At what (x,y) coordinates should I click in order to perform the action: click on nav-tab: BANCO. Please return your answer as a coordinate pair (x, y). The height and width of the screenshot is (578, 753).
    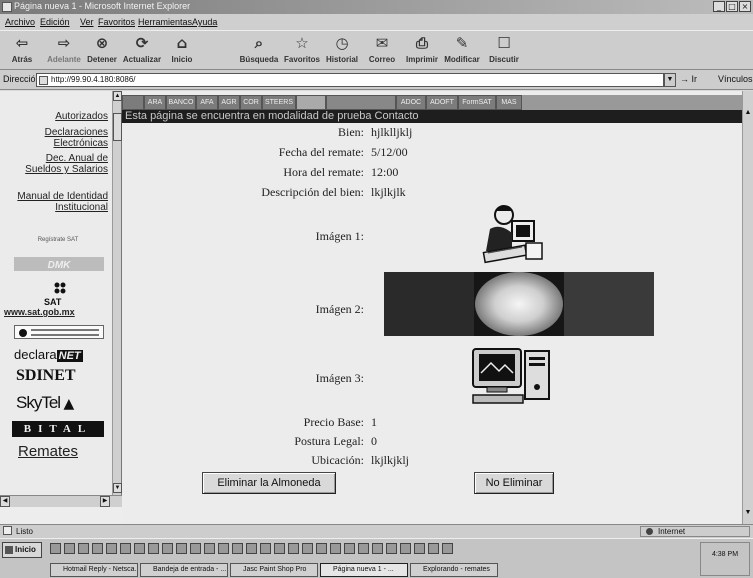
    Looking at the image, I should click on (181, 102).